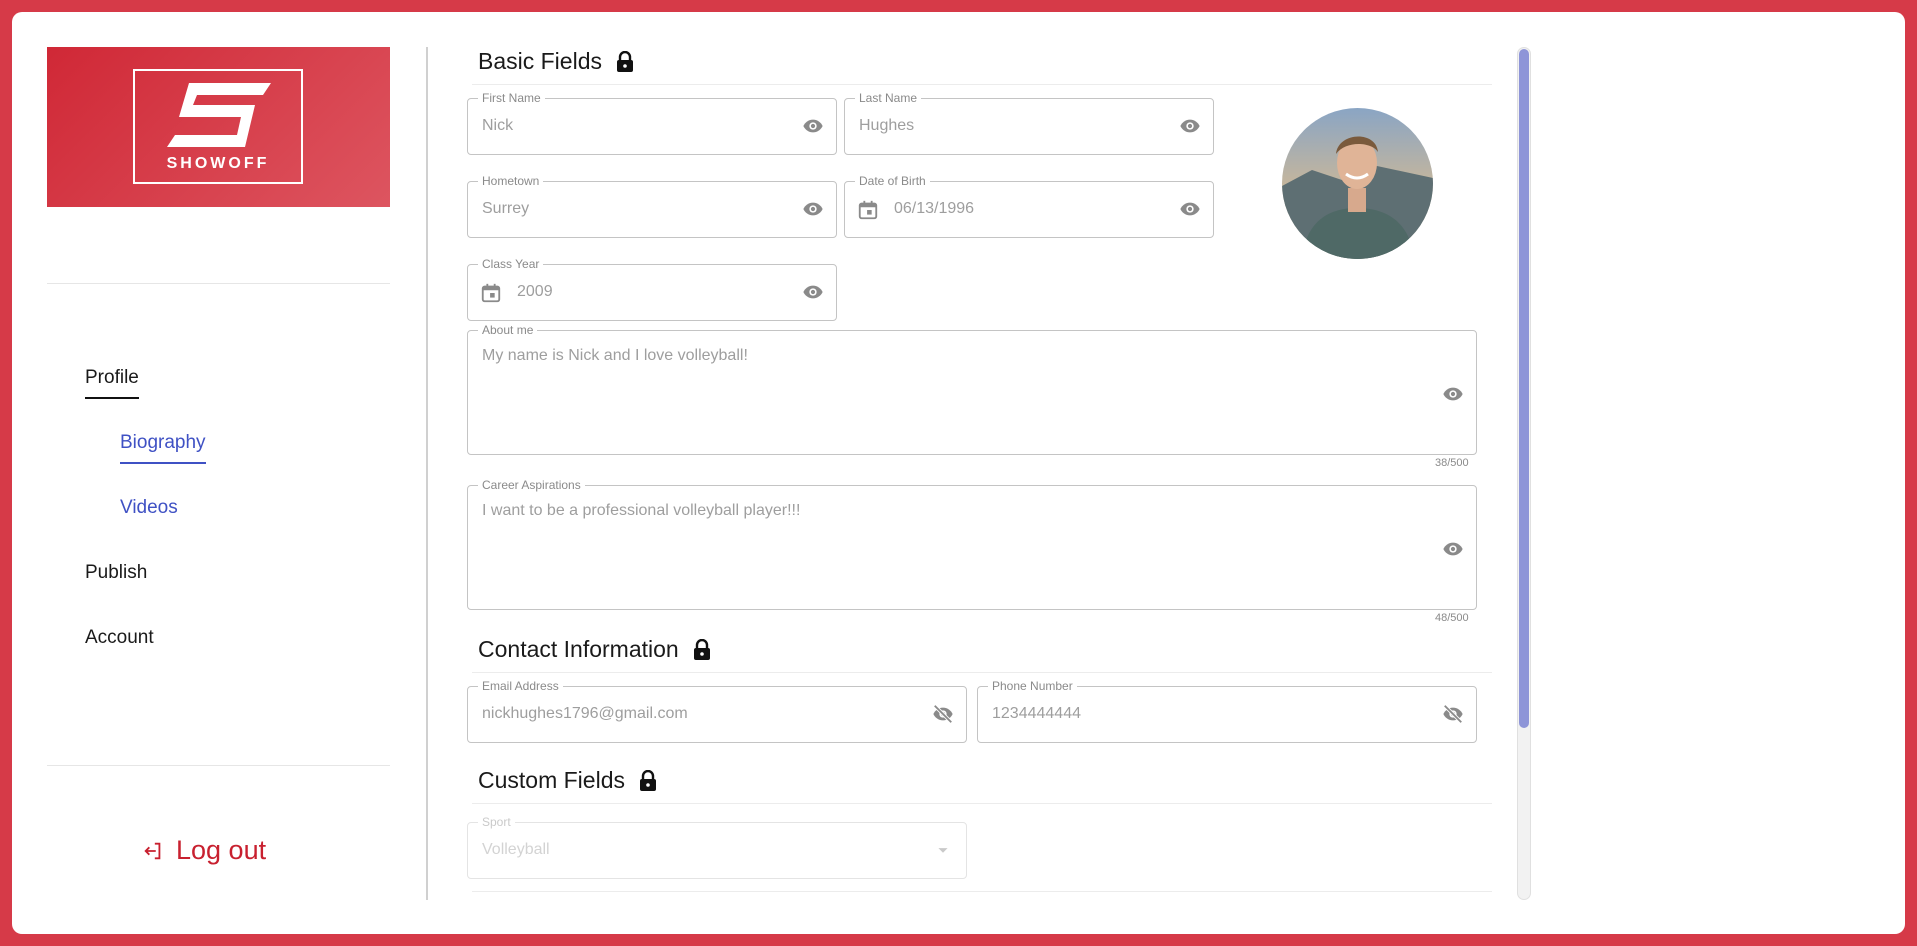 The width and height of the screenshot is (1917, 946). Describe the element at coordinates (652, 288) in the screenshot. I see `class-year-field: Class Year 2009` at that location.